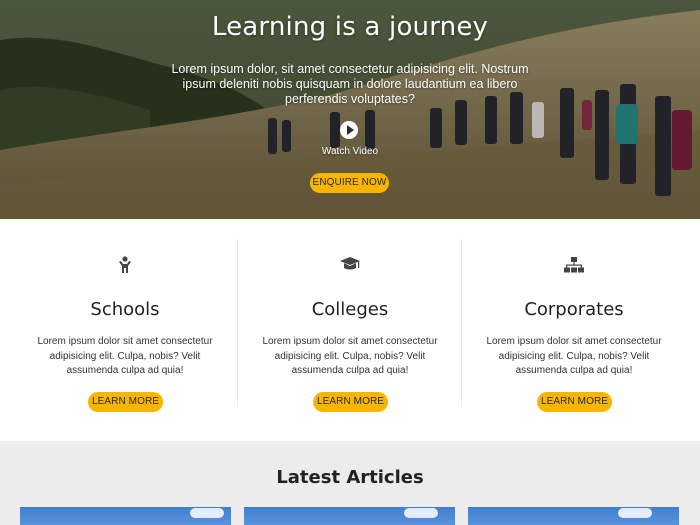 Image resolution: width=700 pixels, height=525 pixels. I want to click on sitemap-icon, so click(574, 266).